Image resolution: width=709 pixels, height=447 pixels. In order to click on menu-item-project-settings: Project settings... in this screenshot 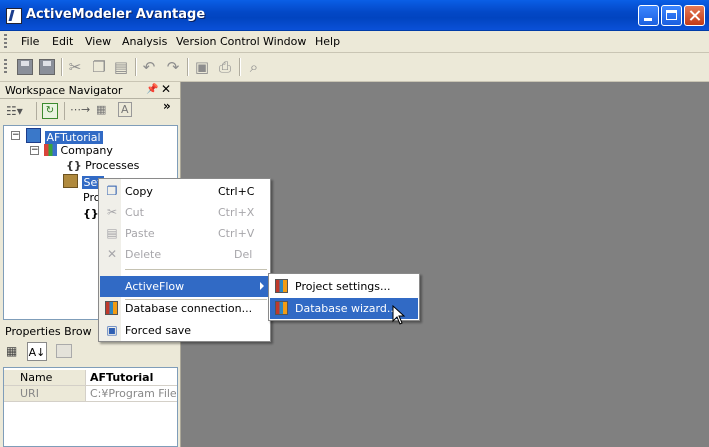, I will do `click(344, 286)`.